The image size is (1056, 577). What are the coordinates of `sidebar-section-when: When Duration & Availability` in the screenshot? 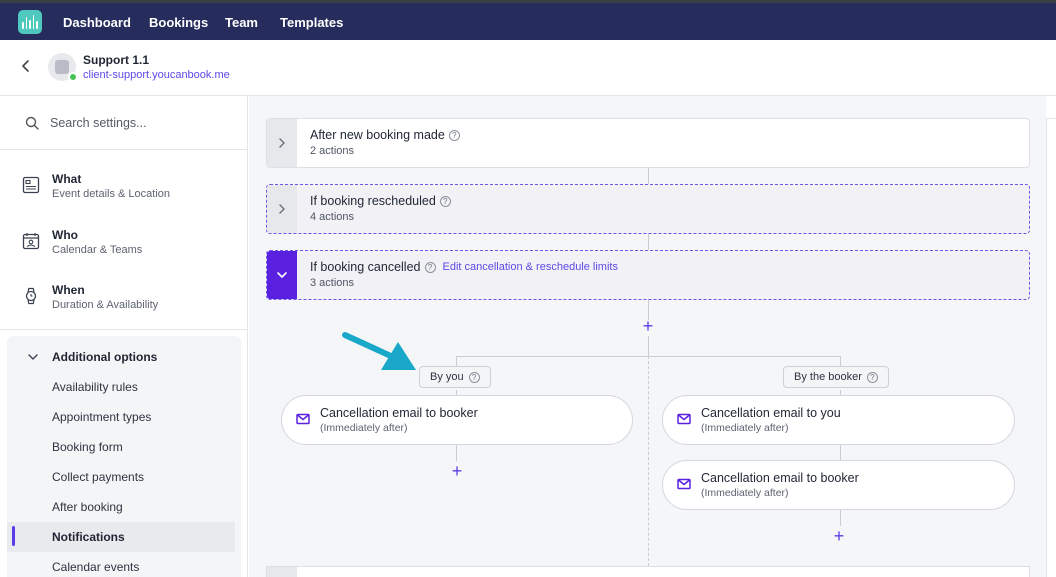 It's located at (123, 300).